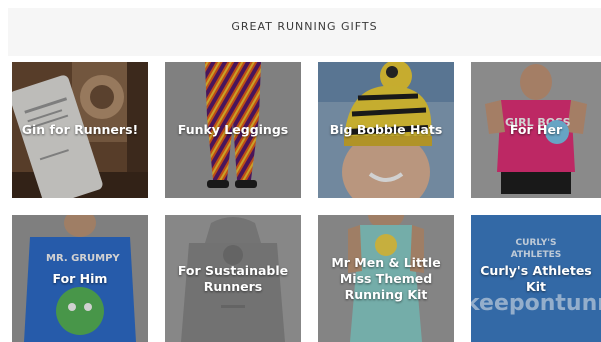 The width and height of the screenshot is (601, 342). I want to click on category-tile-sustainable: For Sustainable Runners, so click(233, 278).